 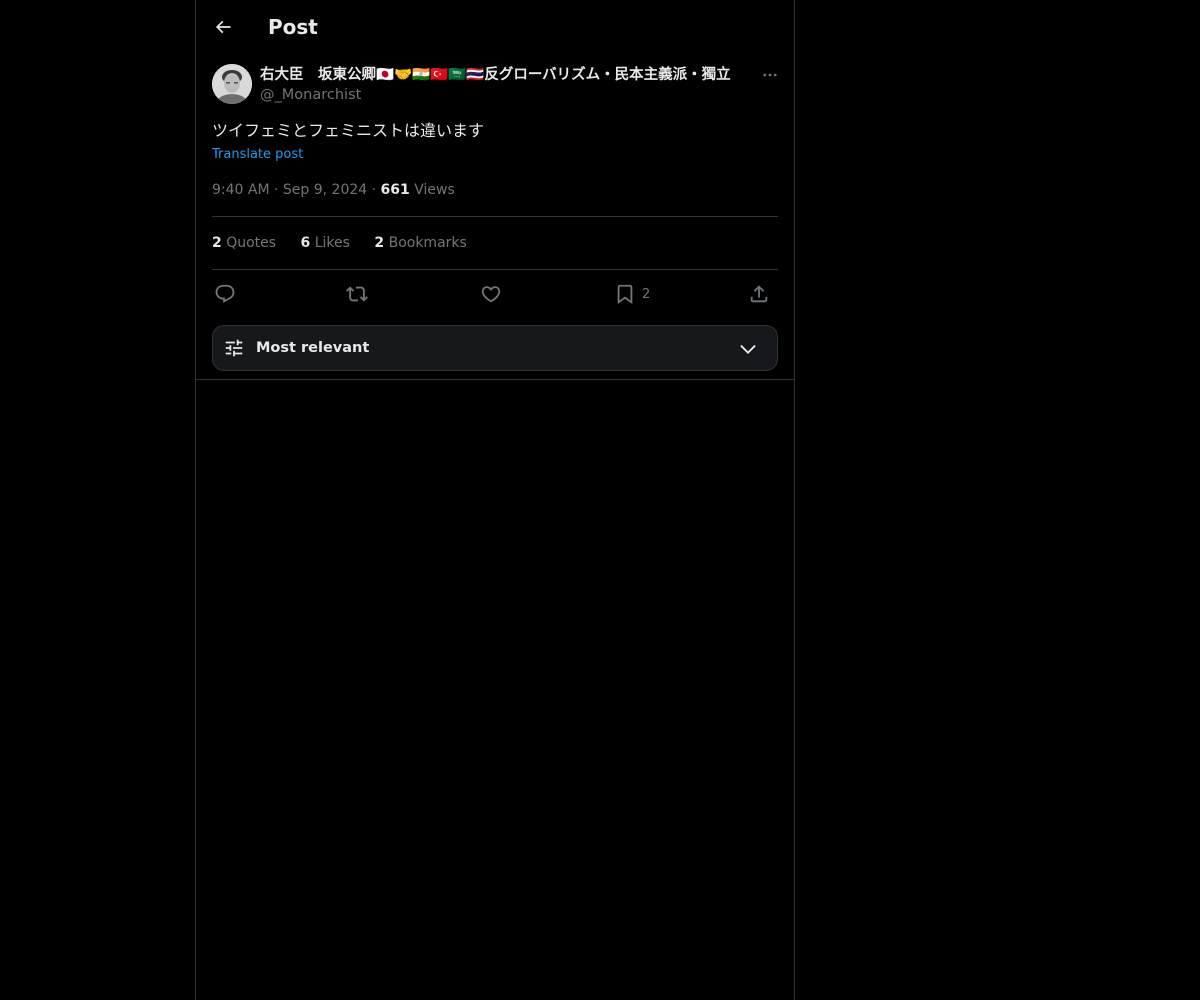 I want to click on post-stats: 2 Quotes 6 Likes 2 Bookmarks, so click(x=349, y=243).